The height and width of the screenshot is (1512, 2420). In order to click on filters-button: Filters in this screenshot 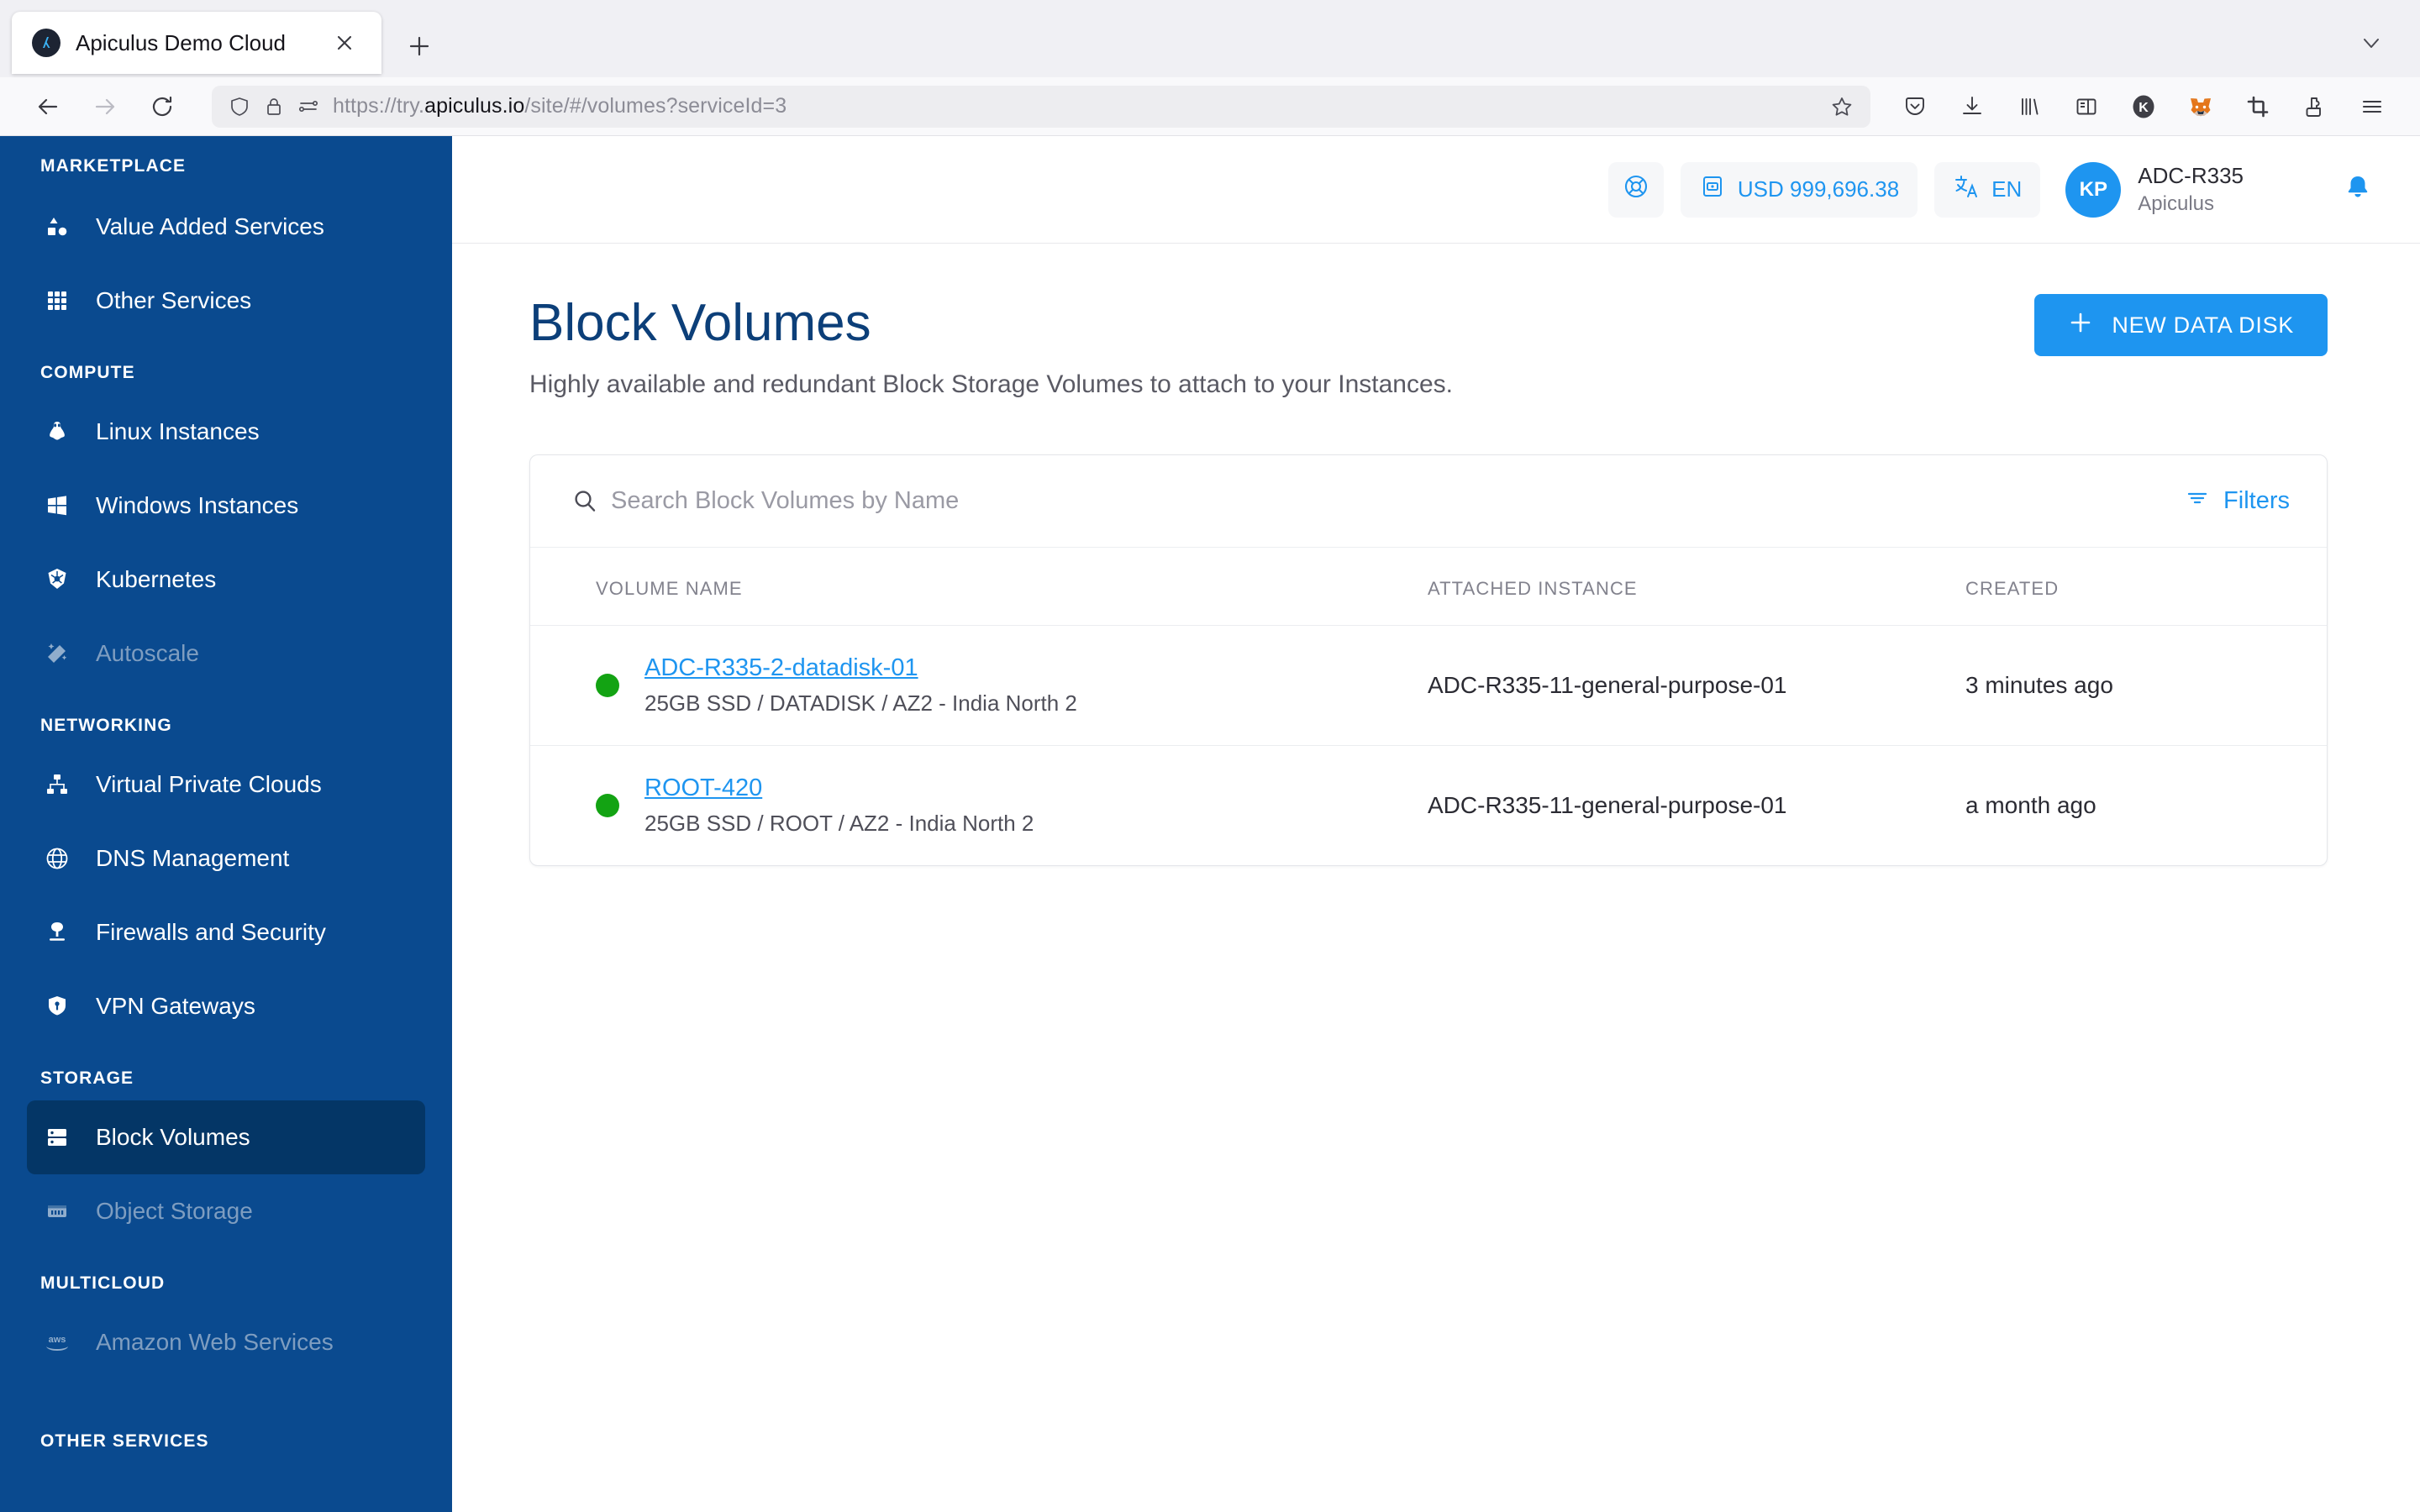, I will do `click(2237, 501)`.